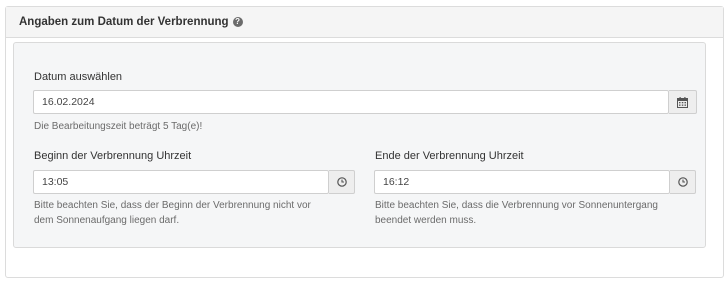  What do you see at coordinates (237, 22) in the screenshot?
I see `question-circle-icon: ?` at bounding box center [237, 22].